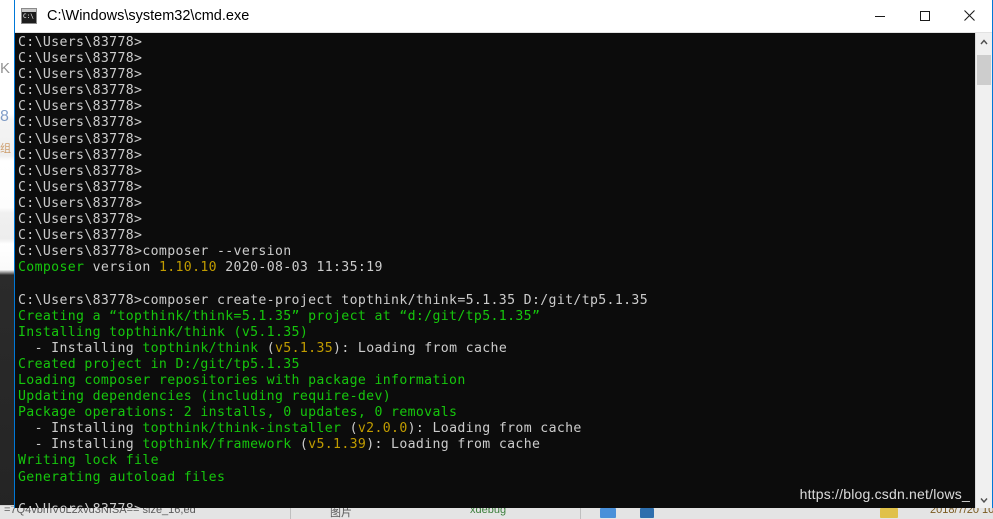 The width and height of the screenshot is (993, 519). I want to click on console-line: Writing lock file, so click(496, 461).